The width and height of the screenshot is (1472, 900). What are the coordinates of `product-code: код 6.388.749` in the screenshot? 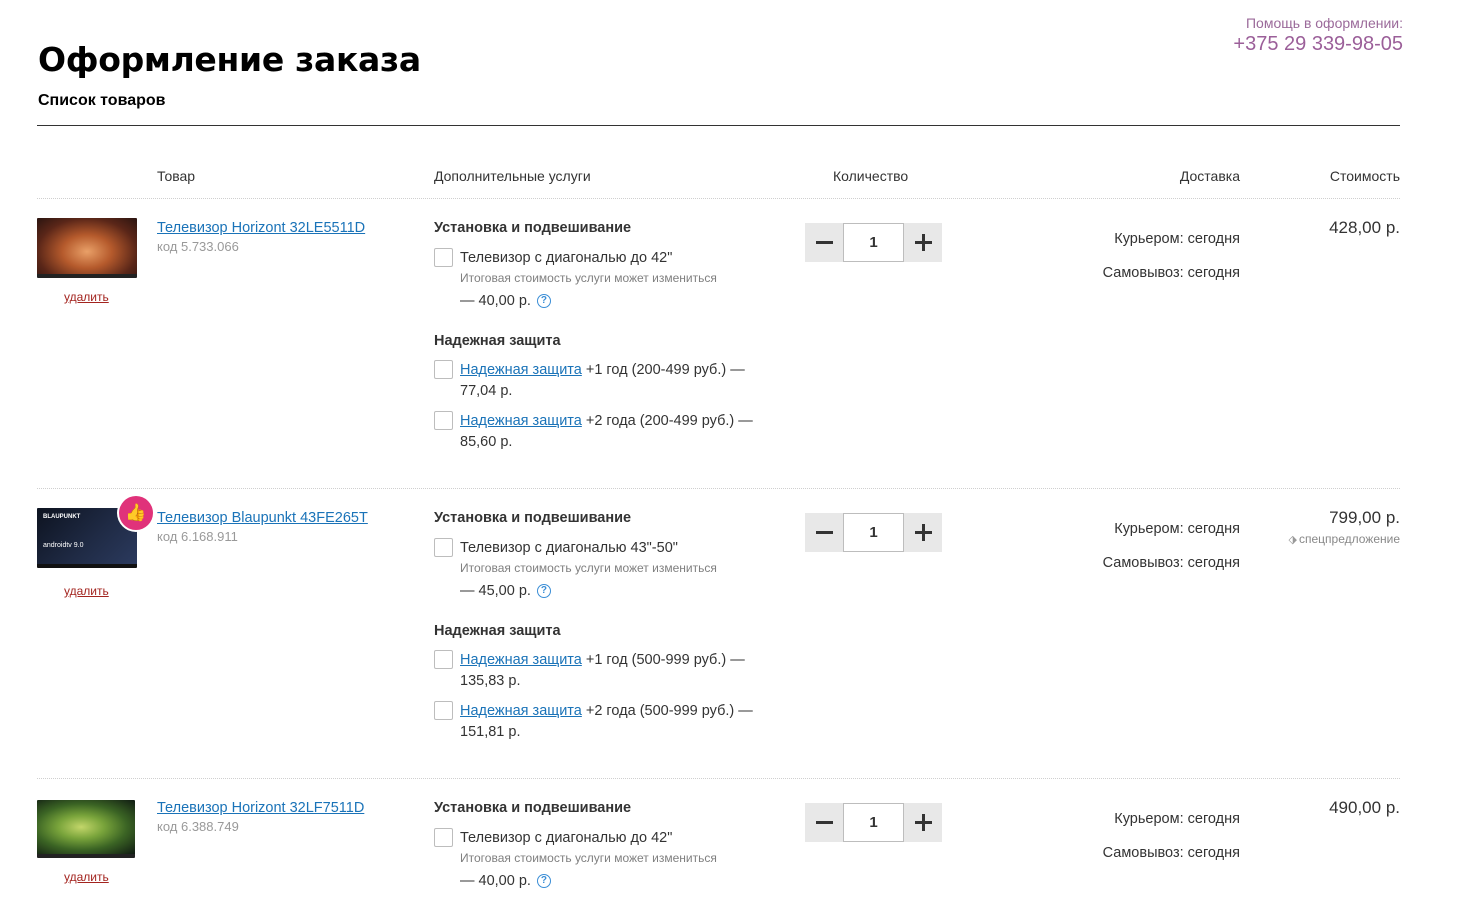 It's located at (198, 826).